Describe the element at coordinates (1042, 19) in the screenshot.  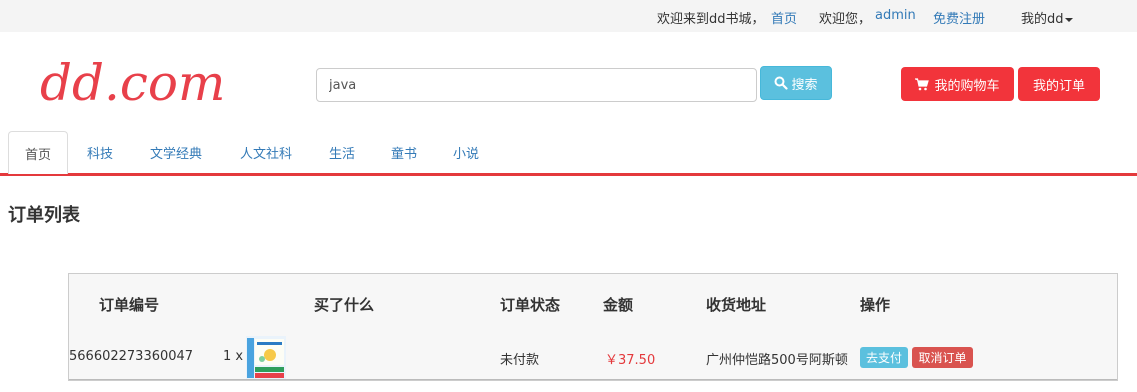
I see `my-account-label: 我的dd` at that location.